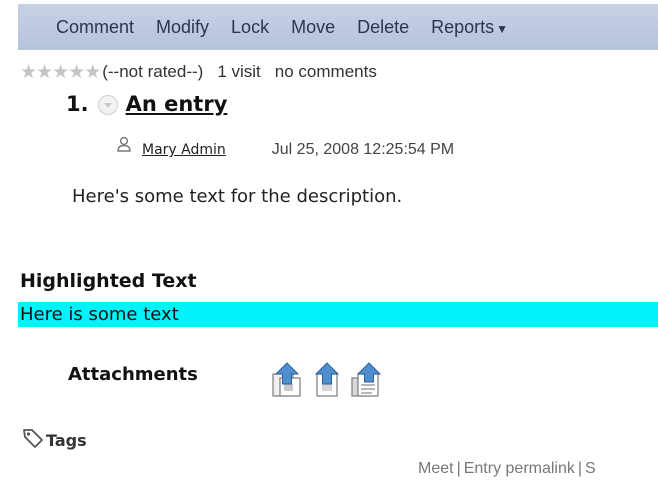  I want to click on visit-count: 1 visit, so click(239, 71).